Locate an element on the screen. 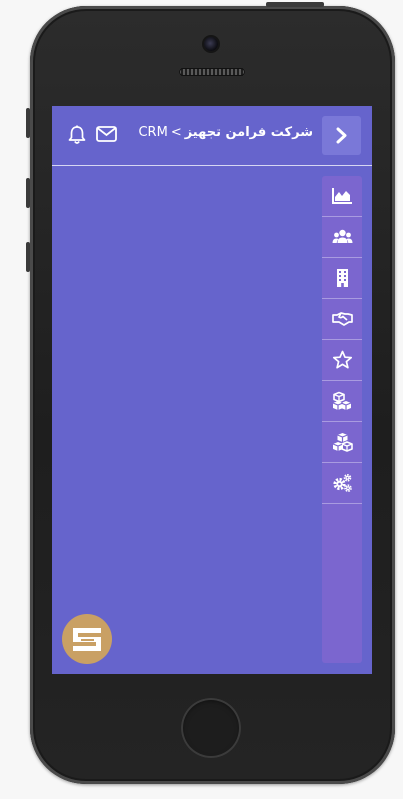  cogs-icon is located at coordinates (342, 483).